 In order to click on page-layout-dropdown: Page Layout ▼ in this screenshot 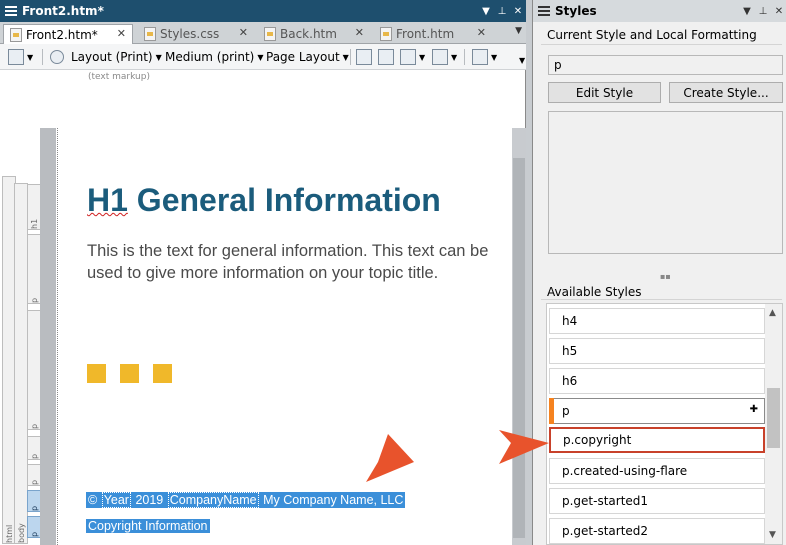, I will do `click(307, 57)`.